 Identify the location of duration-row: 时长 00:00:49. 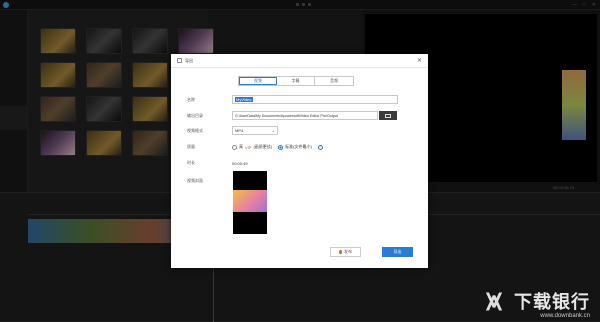
(217, 163).